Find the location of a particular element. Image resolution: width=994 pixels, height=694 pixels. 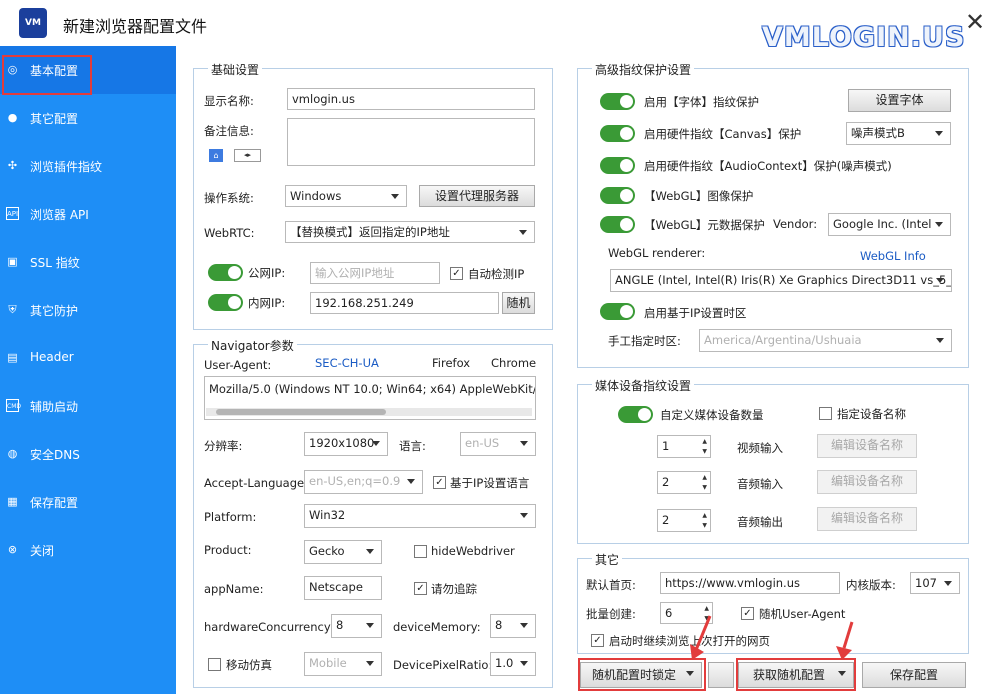

mobile-emulation-checkbox is located at coordinates (214, 664).